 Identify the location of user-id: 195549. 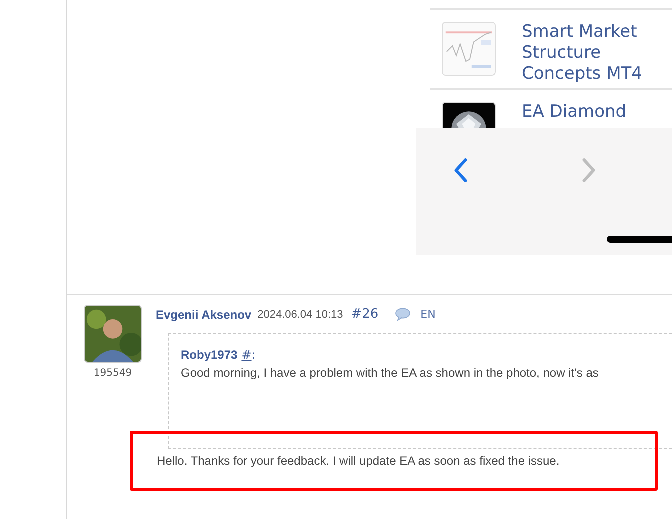
(113, 374).